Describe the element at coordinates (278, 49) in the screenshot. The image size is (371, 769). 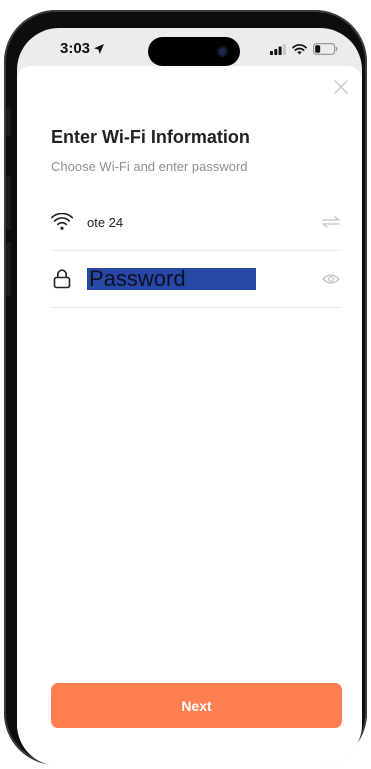
I see `cellular-signal-icon` at that location.